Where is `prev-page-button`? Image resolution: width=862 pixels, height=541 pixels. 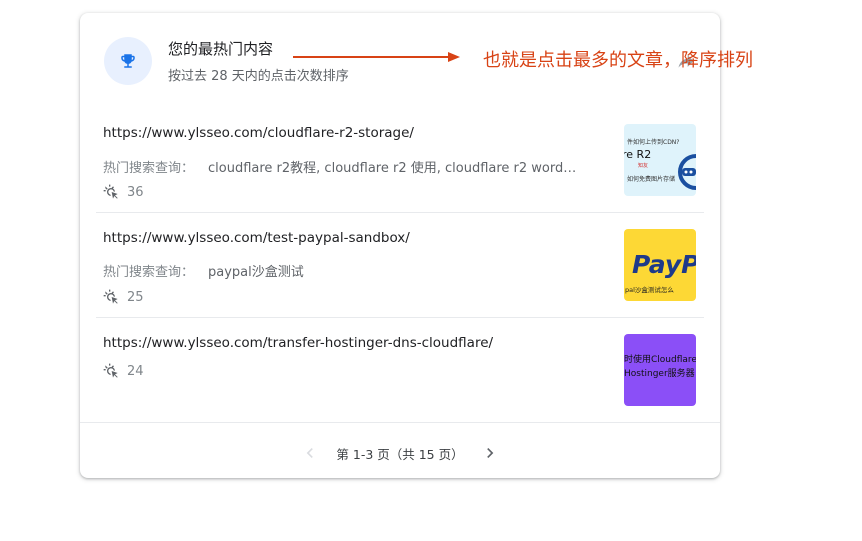 prev-page-button is located at coordinates (310, 453).